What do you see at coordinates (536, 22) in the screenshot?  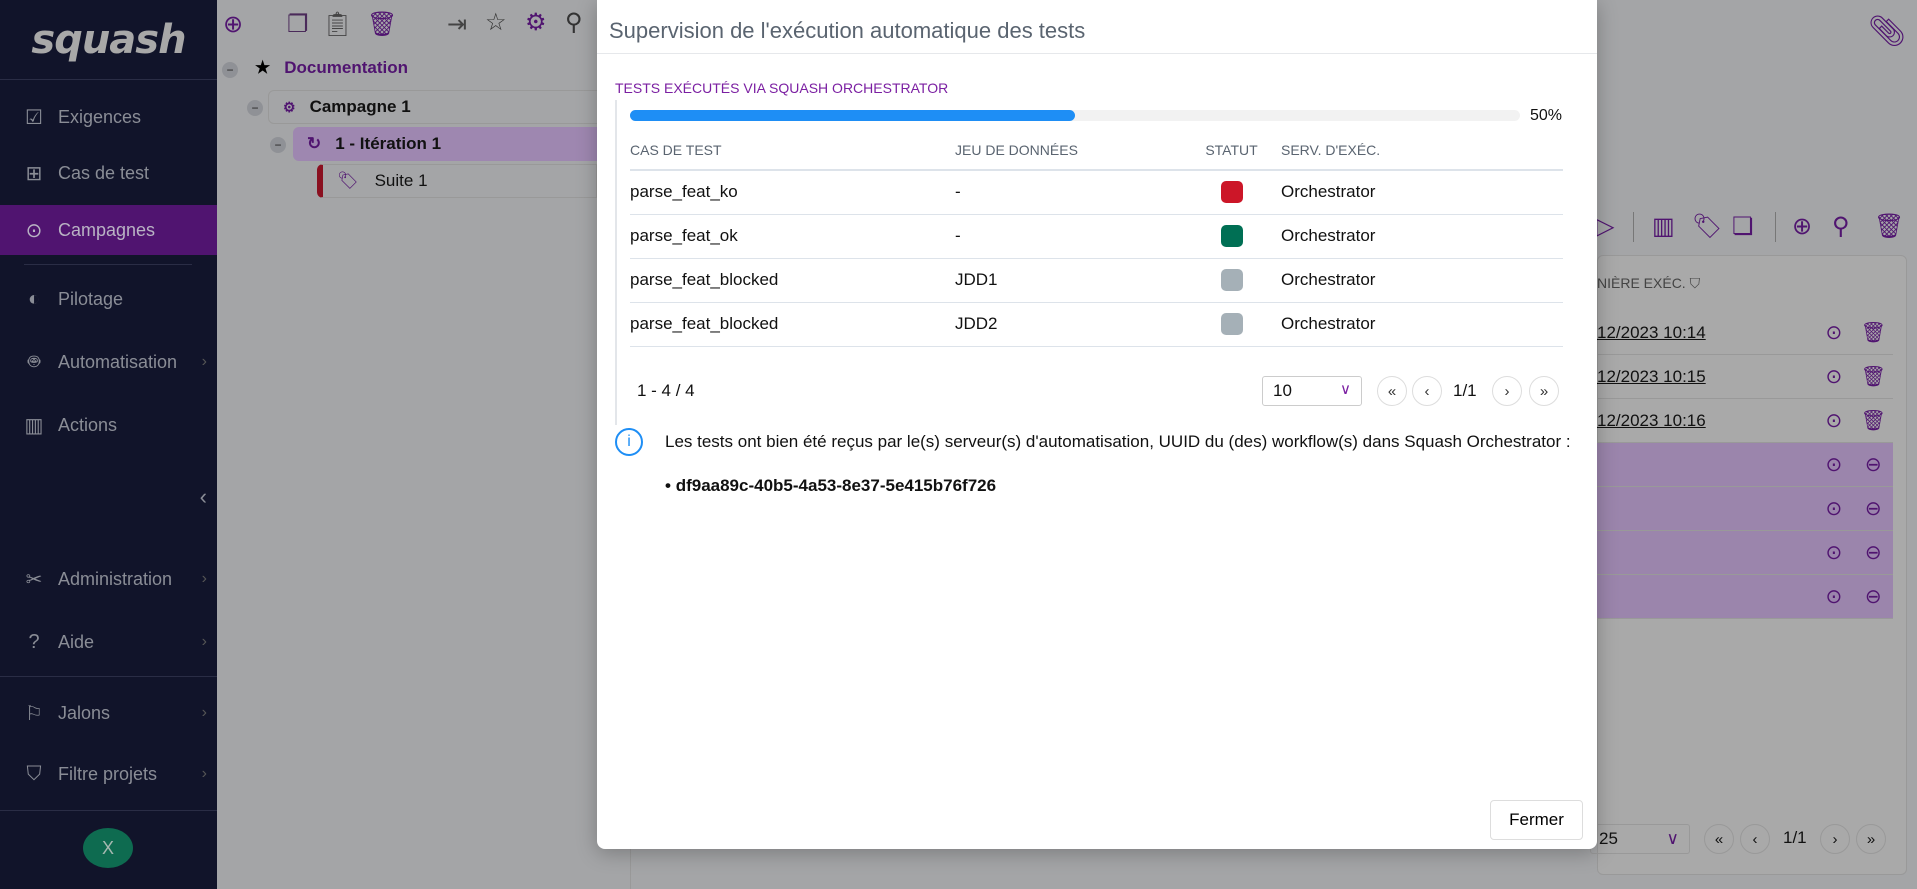 I see `gear-icon: ⚙` at bounding box center [536, 22].